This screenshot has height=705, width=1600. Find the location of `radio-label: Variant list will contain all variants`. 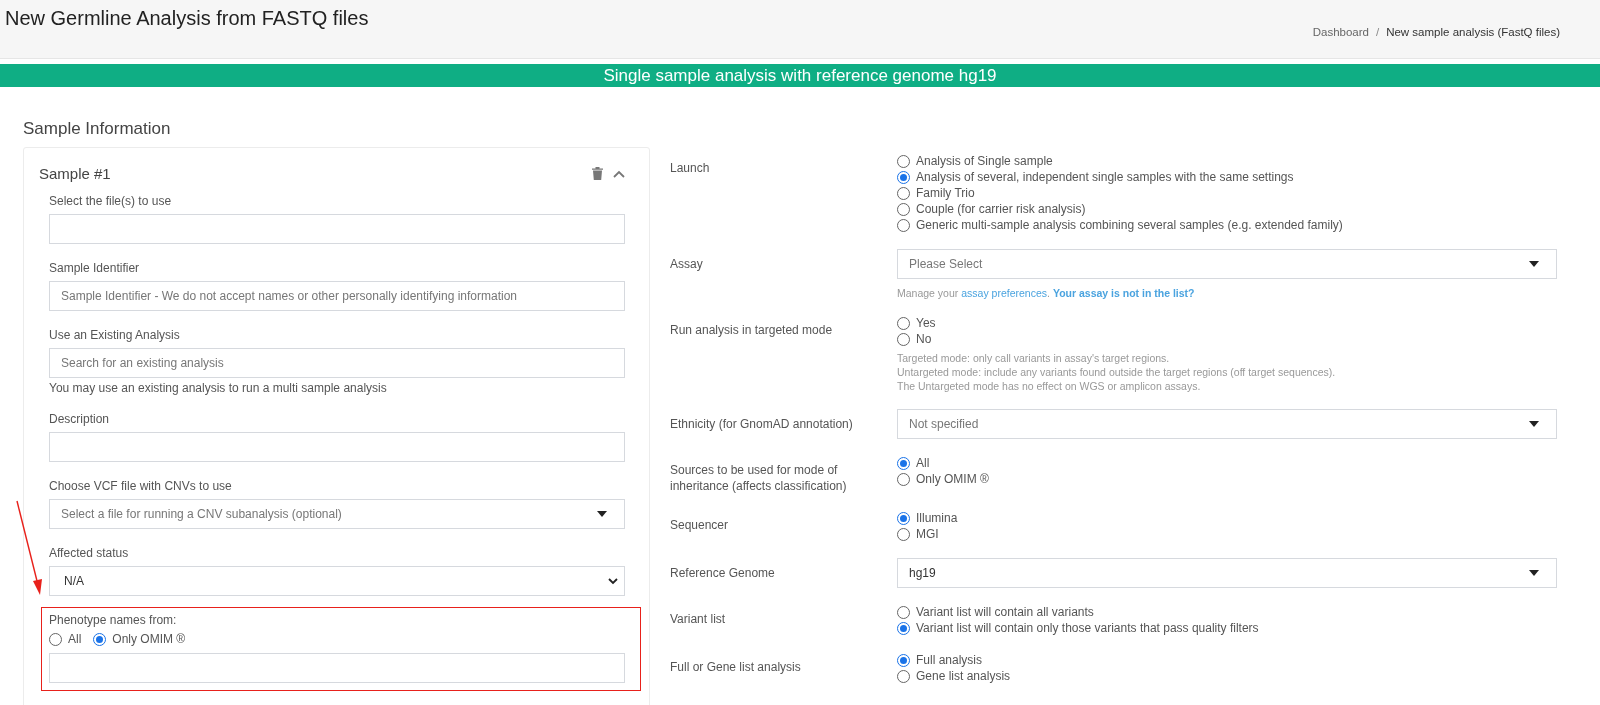

radio-label: Variant list will contain all variants is located at coordinates (1005, 612).